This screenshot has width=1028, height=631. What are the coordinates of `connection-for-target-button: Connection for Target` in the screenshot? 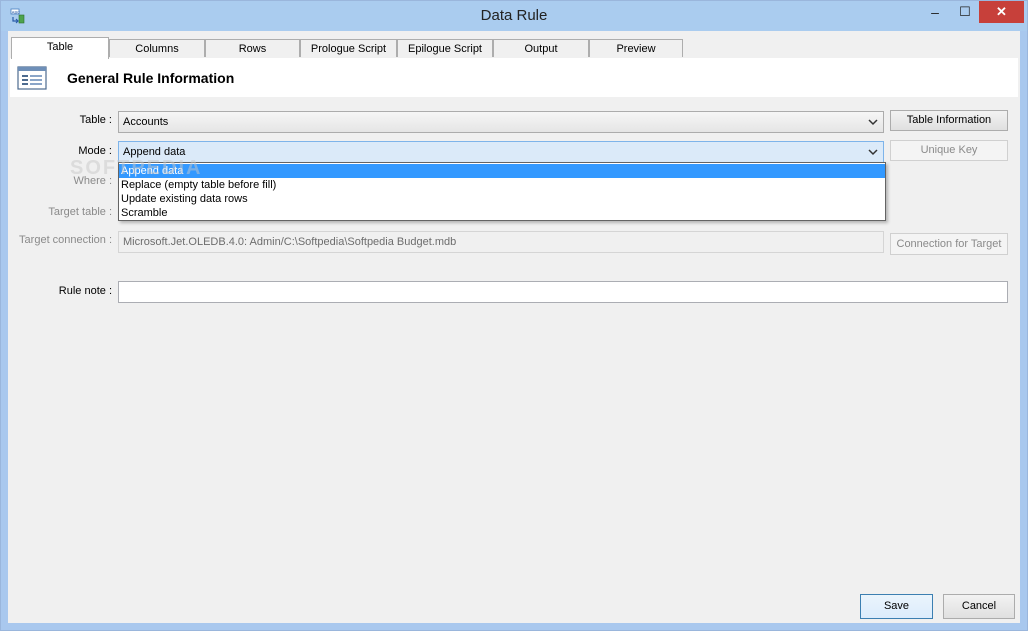 It's located at (949, 244).